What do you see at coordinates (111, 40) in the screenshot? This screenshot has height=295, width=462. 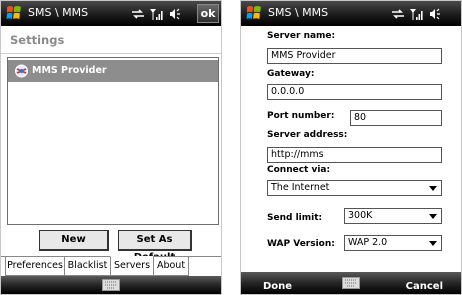 I see `settings-heading: Settings` at bounding box center [111, 40].